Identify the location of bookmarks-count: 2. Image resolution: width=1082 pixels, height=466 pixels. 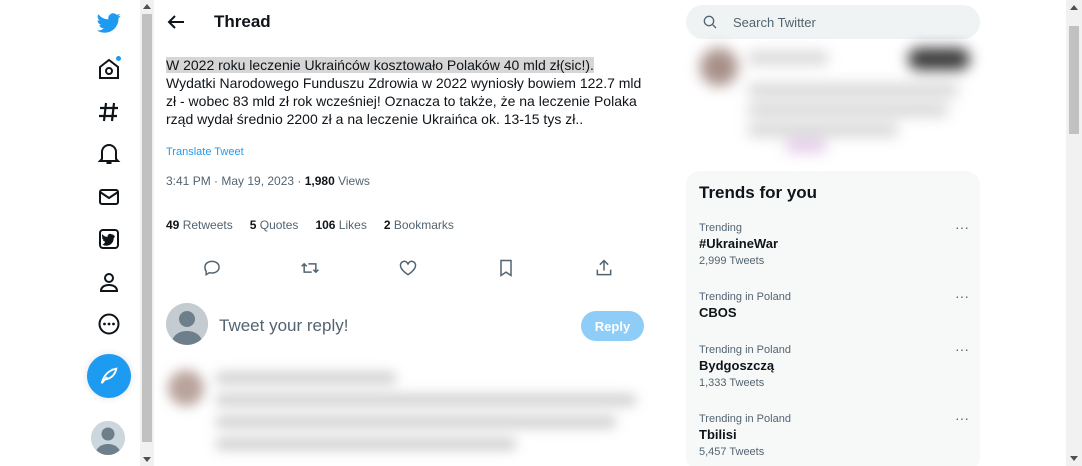
(387, 225).